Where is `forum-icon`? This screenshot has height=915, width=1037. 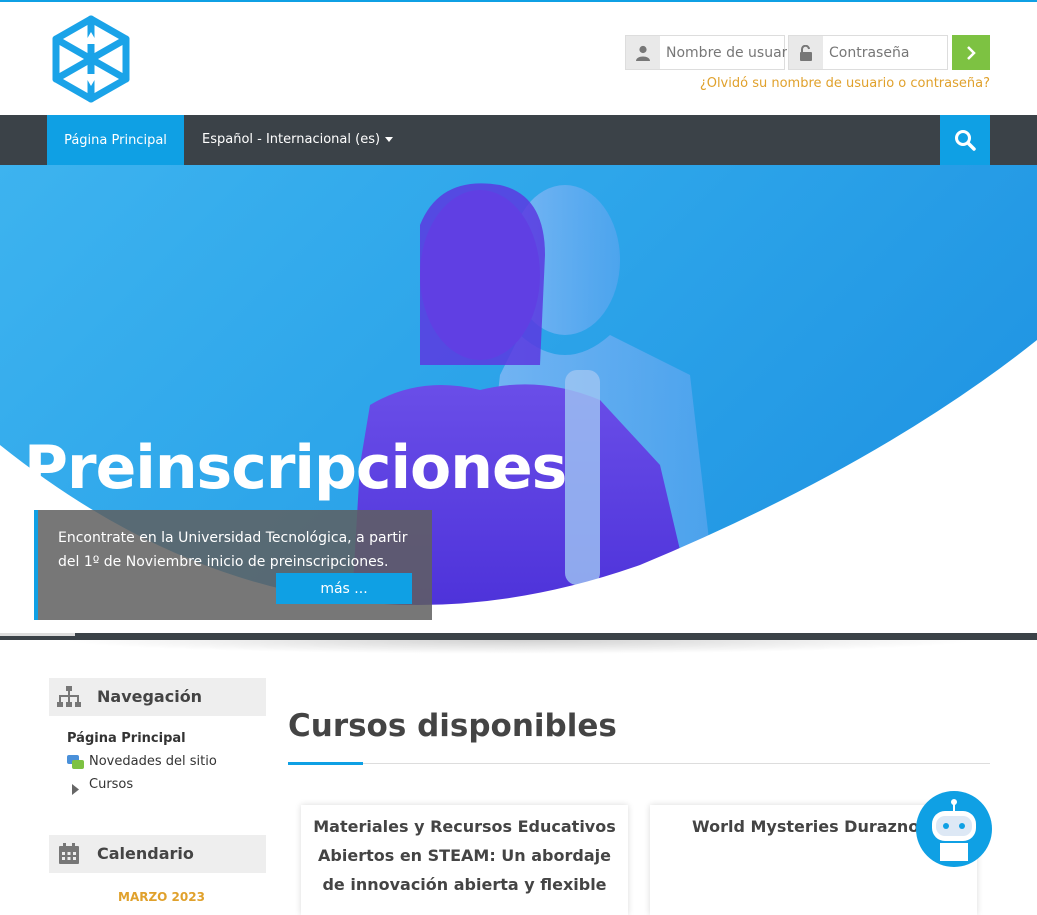
forum-icon is located at coordinates (76, 765).